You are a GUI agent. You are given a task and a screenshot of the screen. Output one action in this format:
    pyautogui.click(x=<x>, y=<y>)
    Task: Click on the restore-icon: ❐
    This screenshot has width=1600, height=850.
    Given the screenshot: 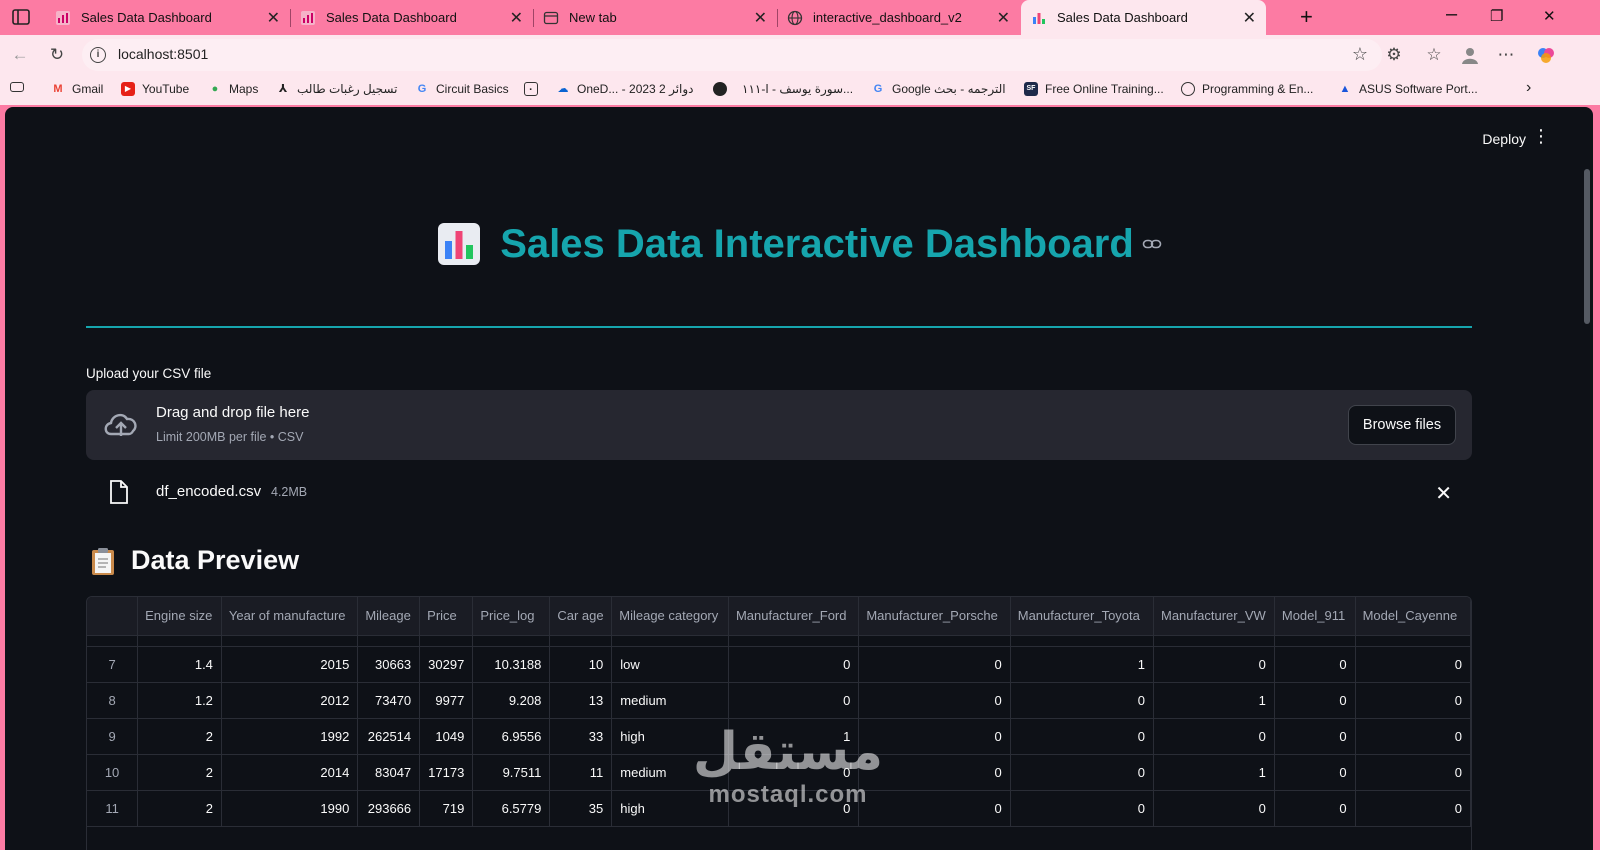 What is the action you would take?
    pyautogui.click(x=1496, y=16)
    